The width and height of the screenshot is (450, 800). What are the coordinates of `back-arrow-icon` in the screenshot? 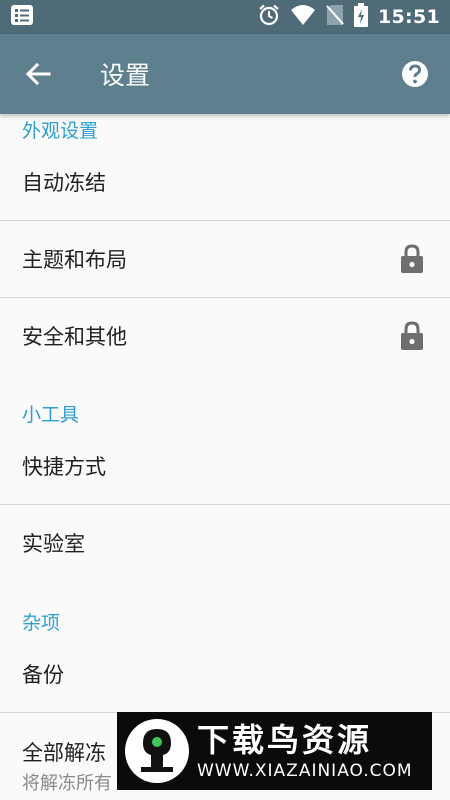 It's located at (38, 74).